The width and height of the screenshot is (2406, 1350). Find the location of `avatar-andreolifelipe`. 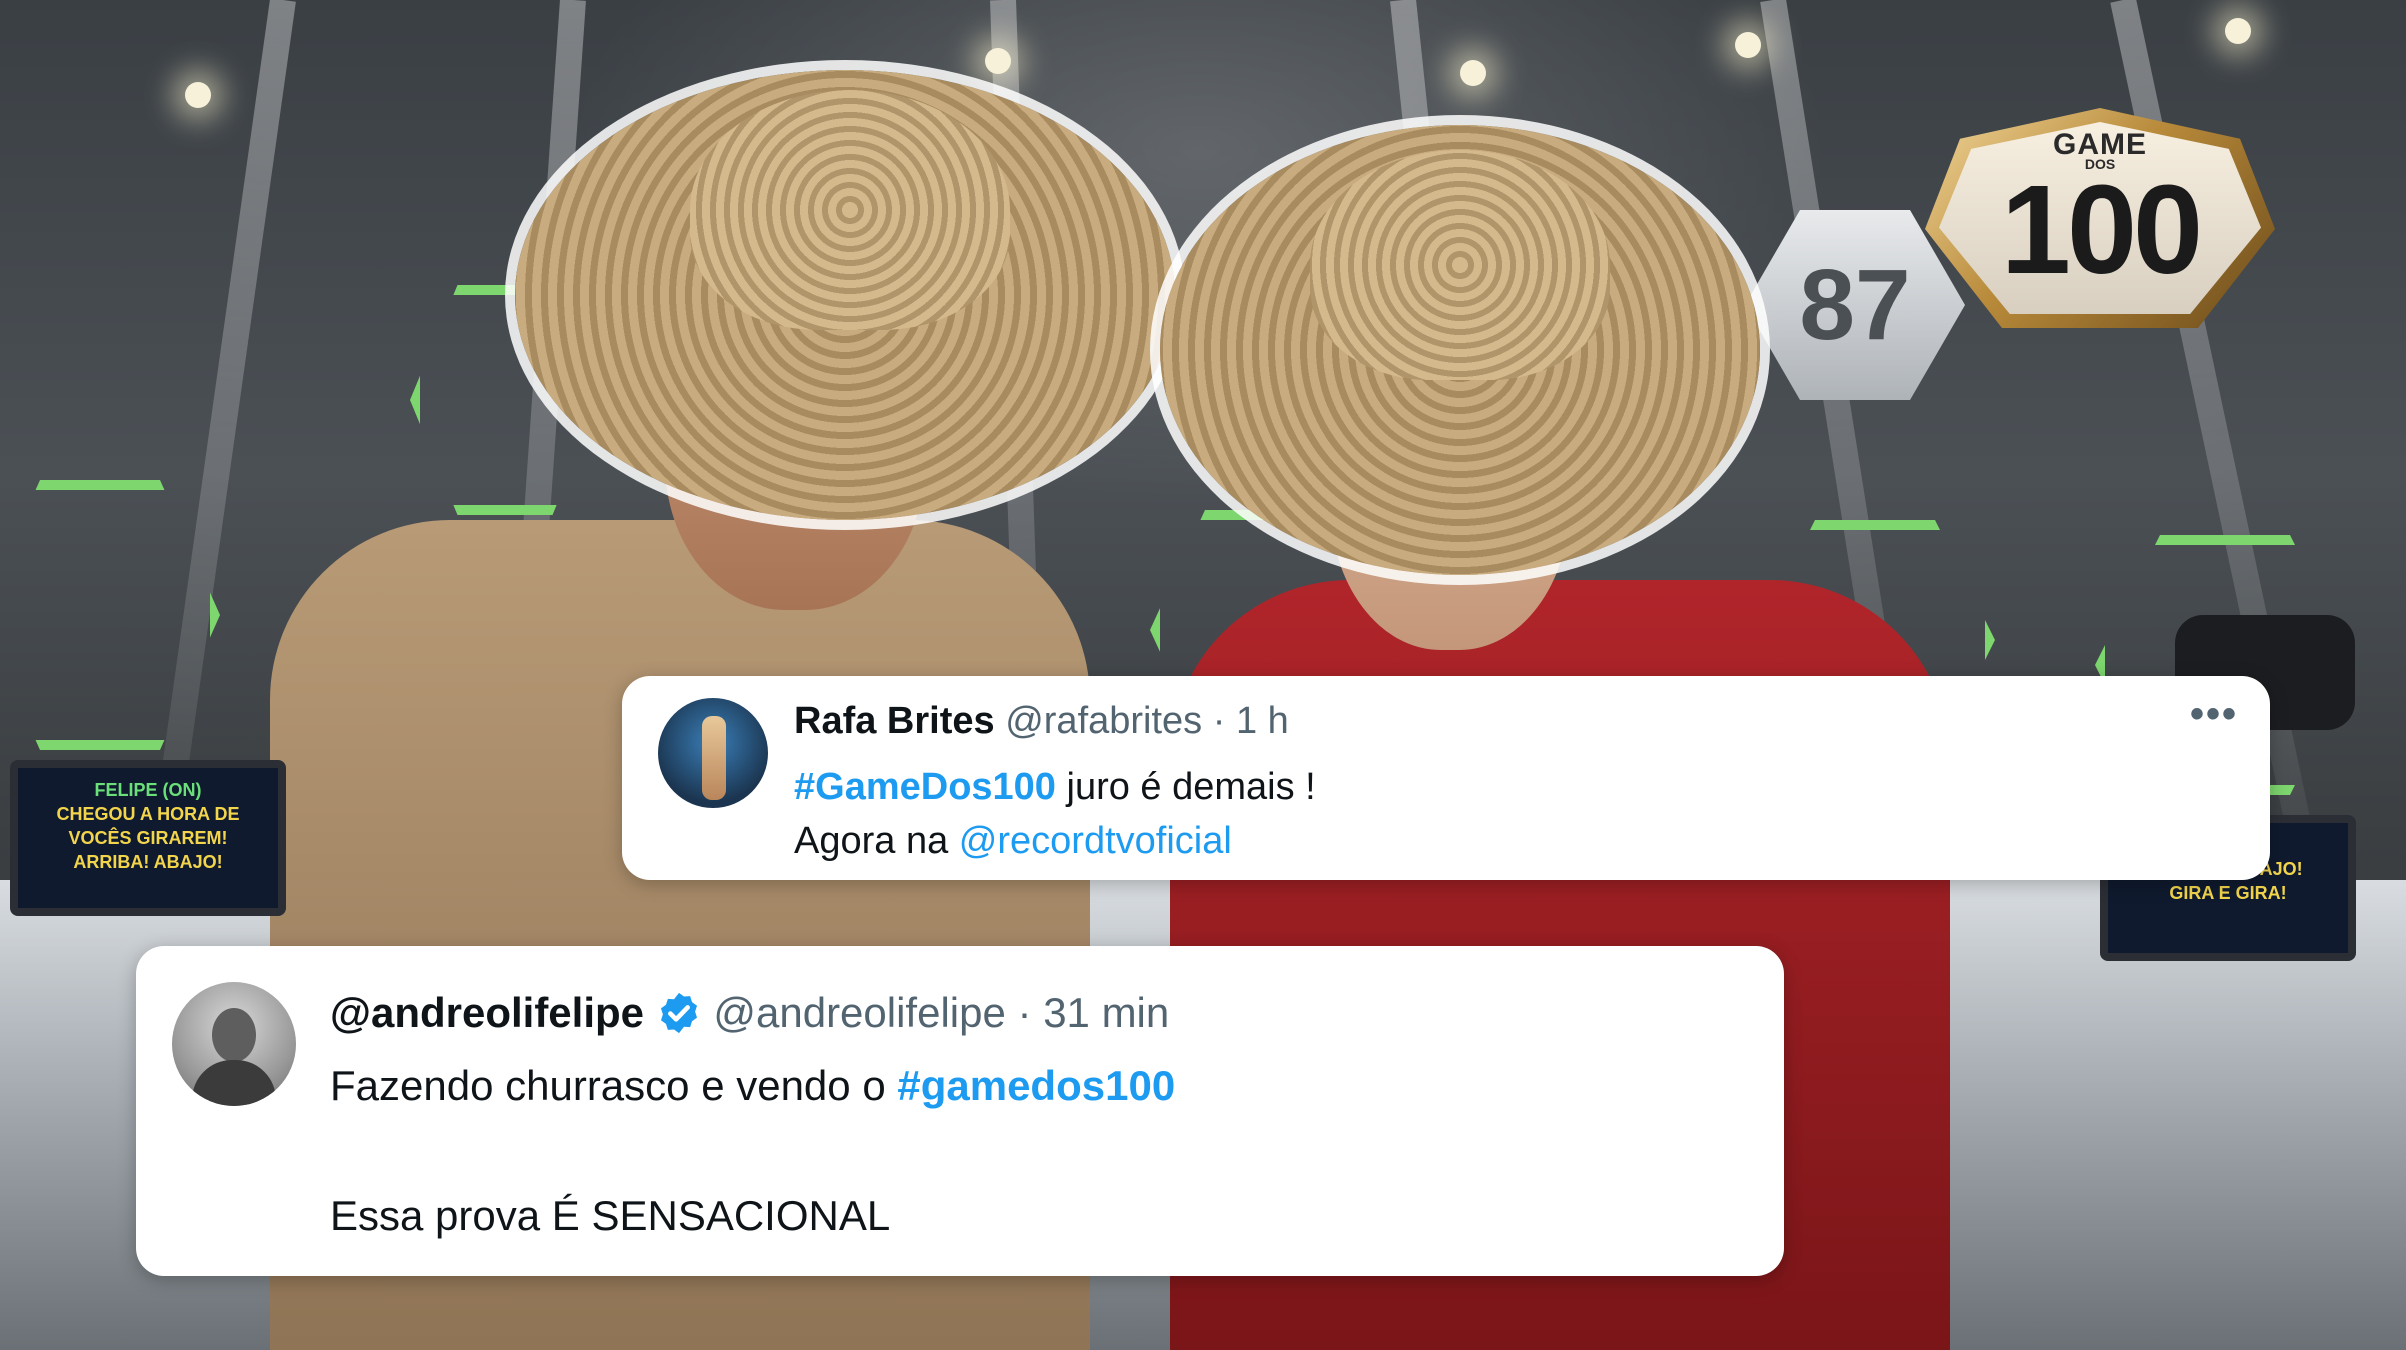

avatar-andreolifelipe is located at coordinates (234, 1044).